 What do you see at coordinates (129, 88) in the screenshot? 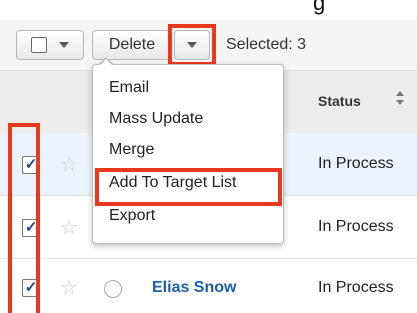
I see `menu-item-email: Email` at bounding box center [129, 88].